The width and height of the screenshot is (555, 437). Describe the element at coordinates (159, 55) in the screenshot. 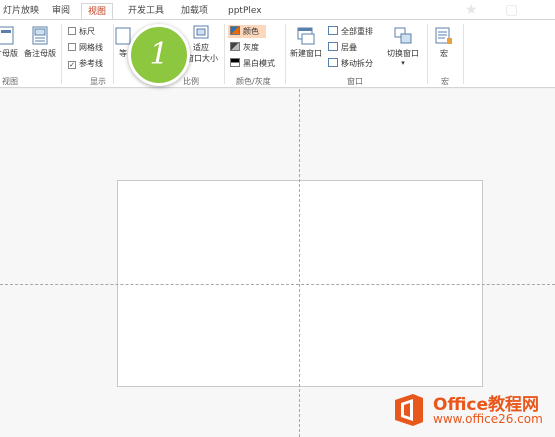

I see `step-number-badge: 1` at that location.